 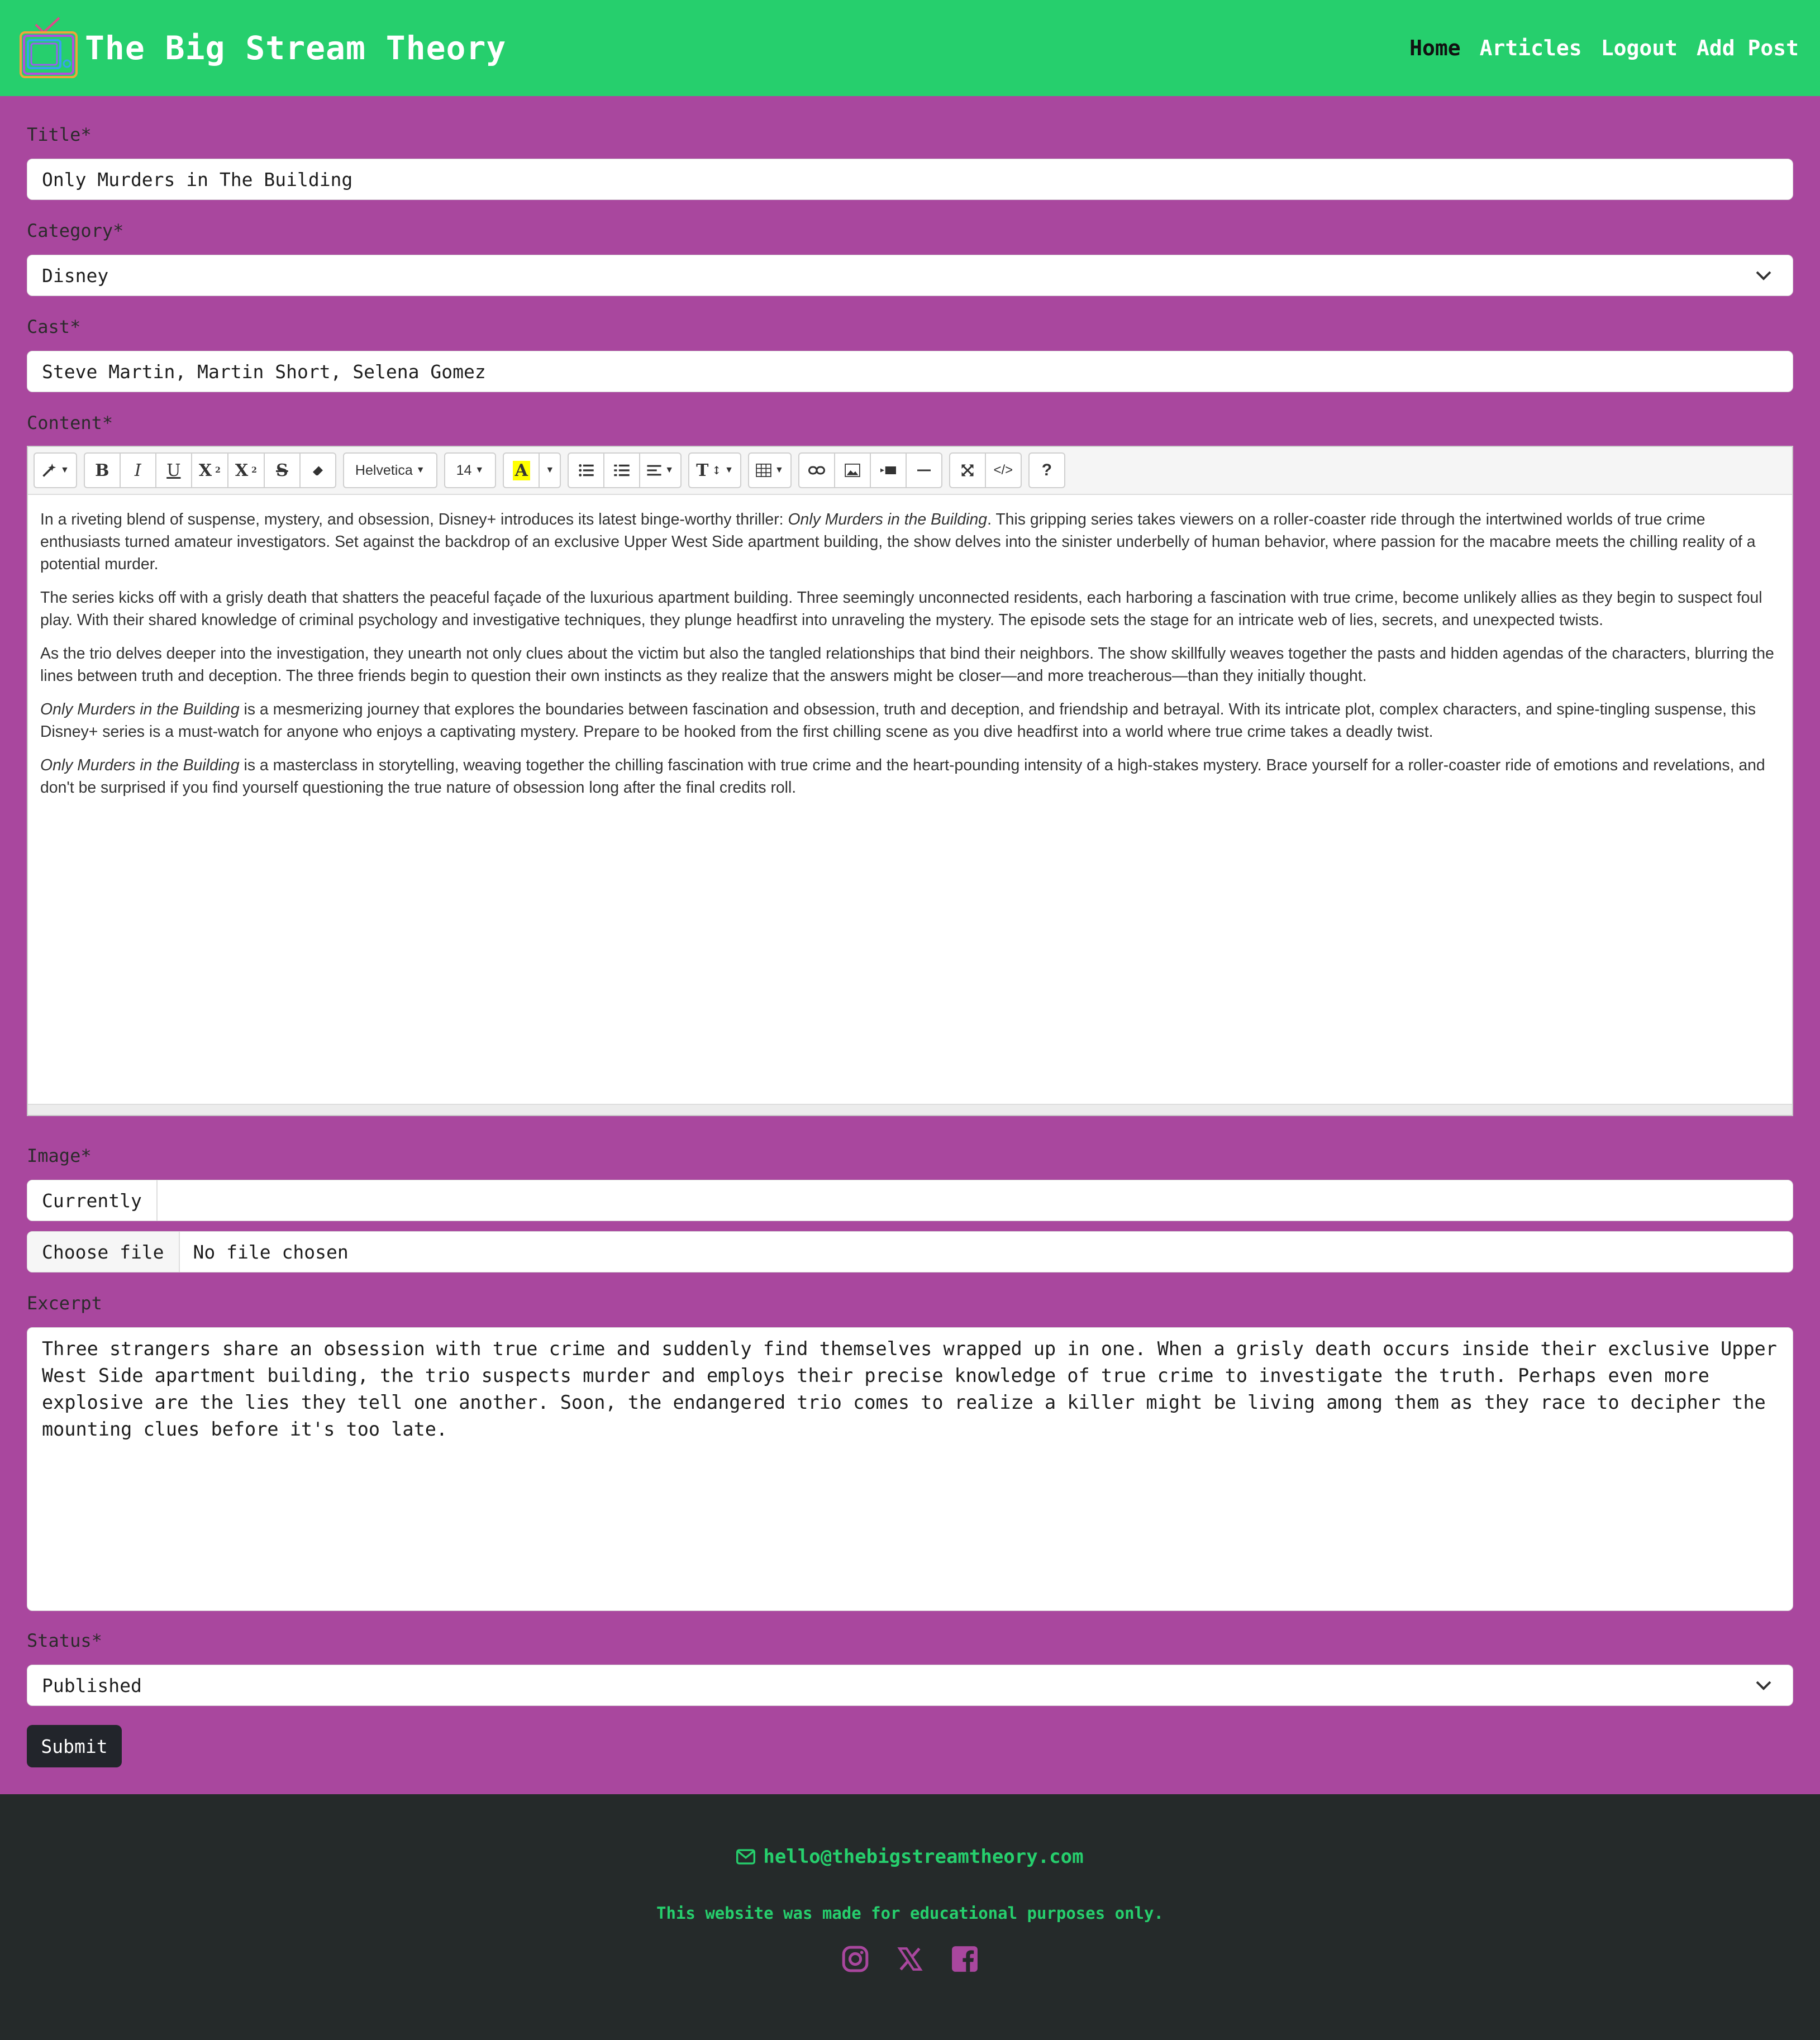 I want to click on ordered-list-icon, so click(x=622, y=470).